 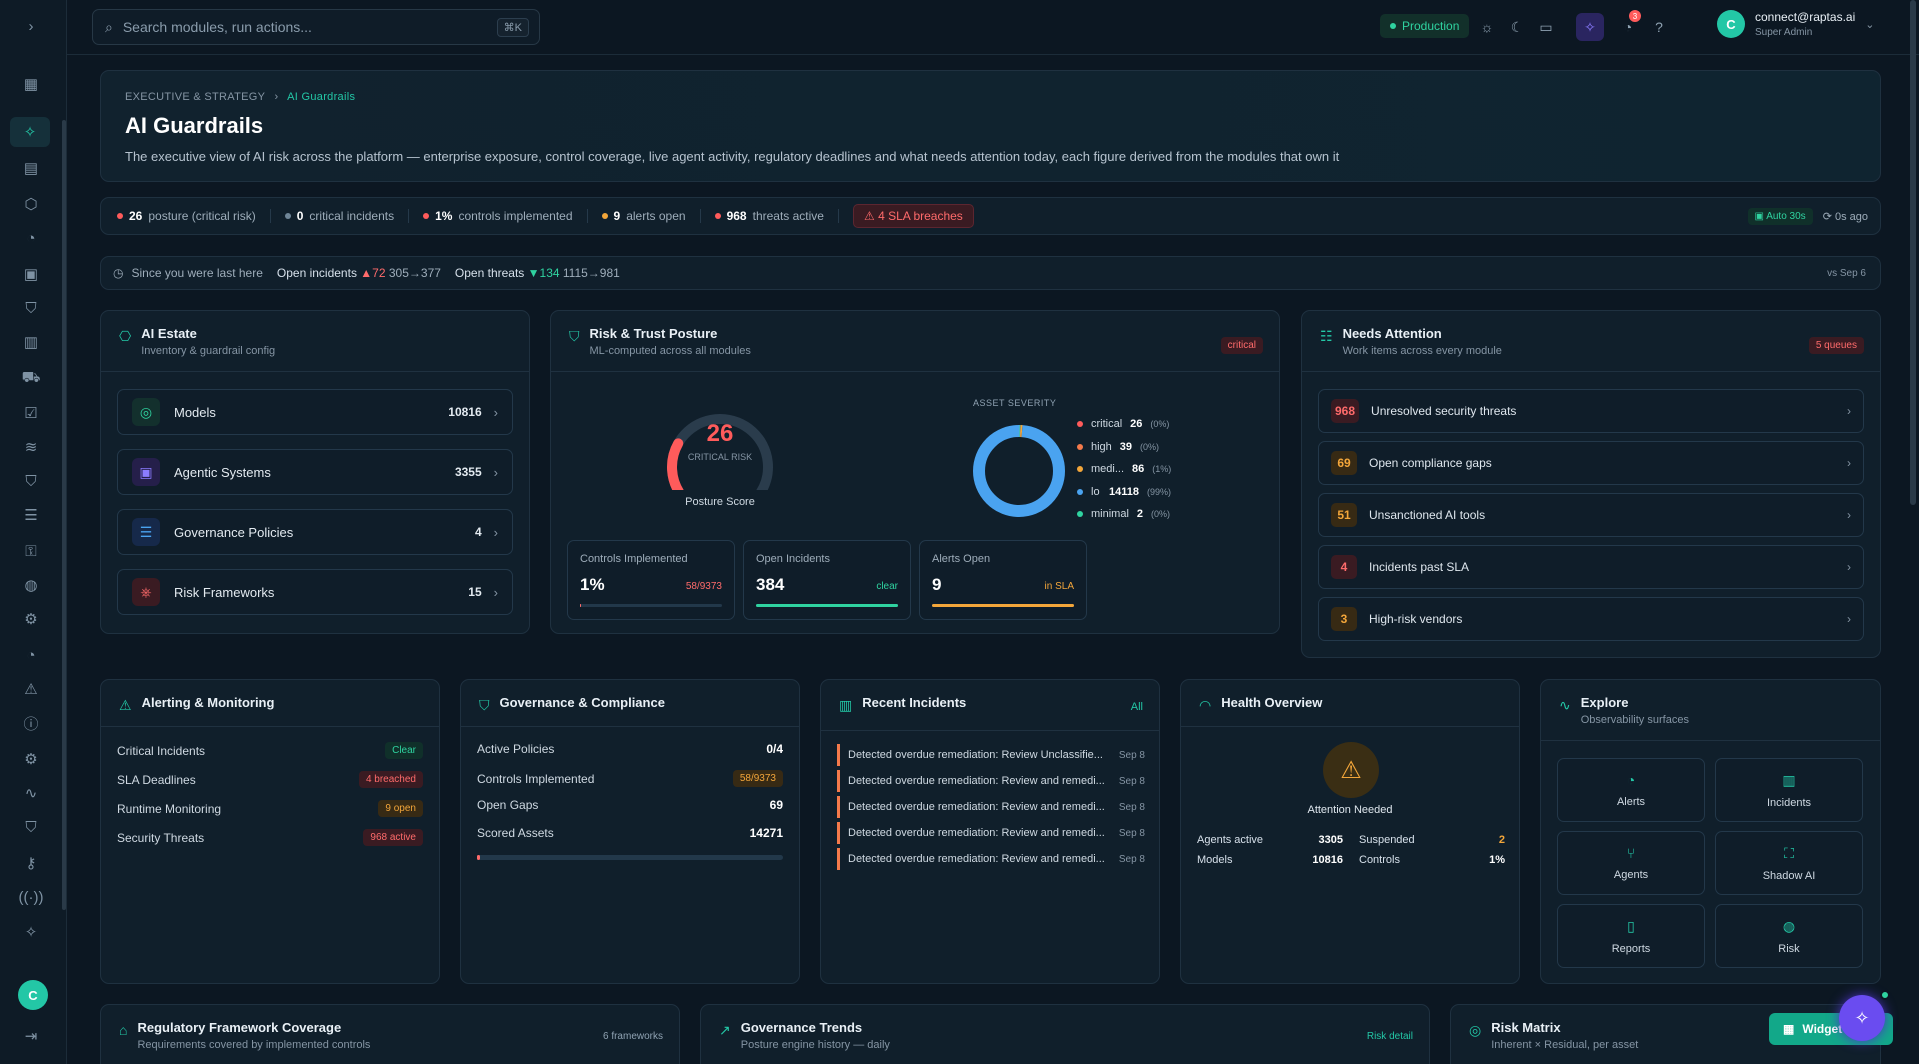 What do you see at coordinates (1628, 25) in the screenshot?
I see `notification-bell-icon: ◔ 3` at bounding box center [1628, 25].